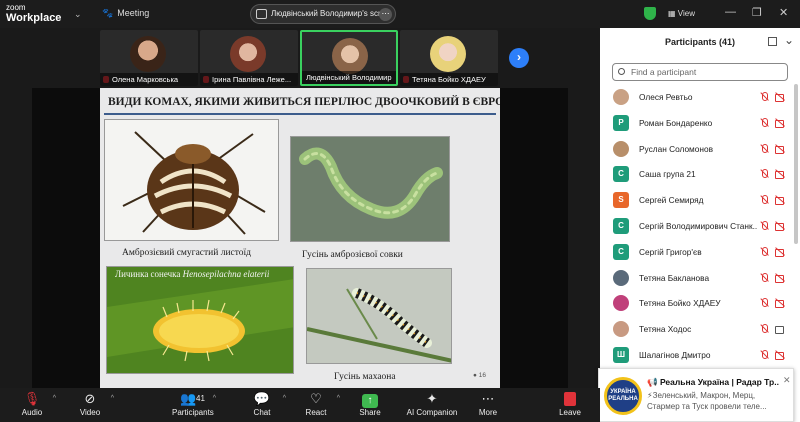 The height and width of the screenshot is (422, 800). What do you see at coordinates (370, 401) in the screenshot?
I see `share-arrow-icon: ↑` at bounding box center [370, 401].